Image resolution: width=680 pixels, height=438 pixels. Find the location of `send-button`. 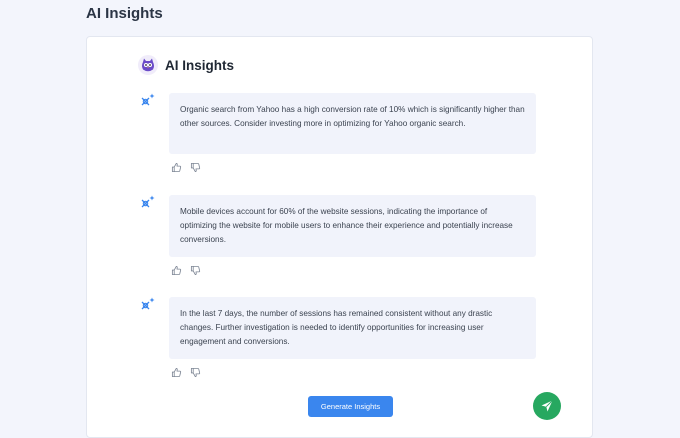

send-button is located at coordinates (547, 406).